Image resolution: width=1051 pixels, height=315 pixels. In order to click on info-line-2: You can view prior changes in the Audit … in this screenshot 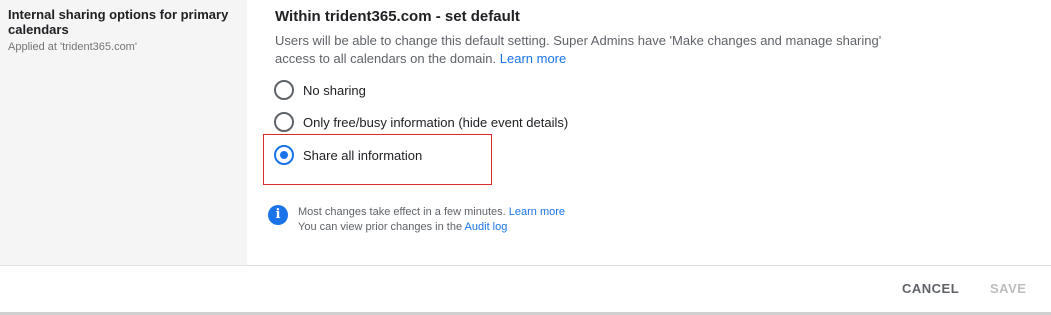, I will do `click(431, 227)`.